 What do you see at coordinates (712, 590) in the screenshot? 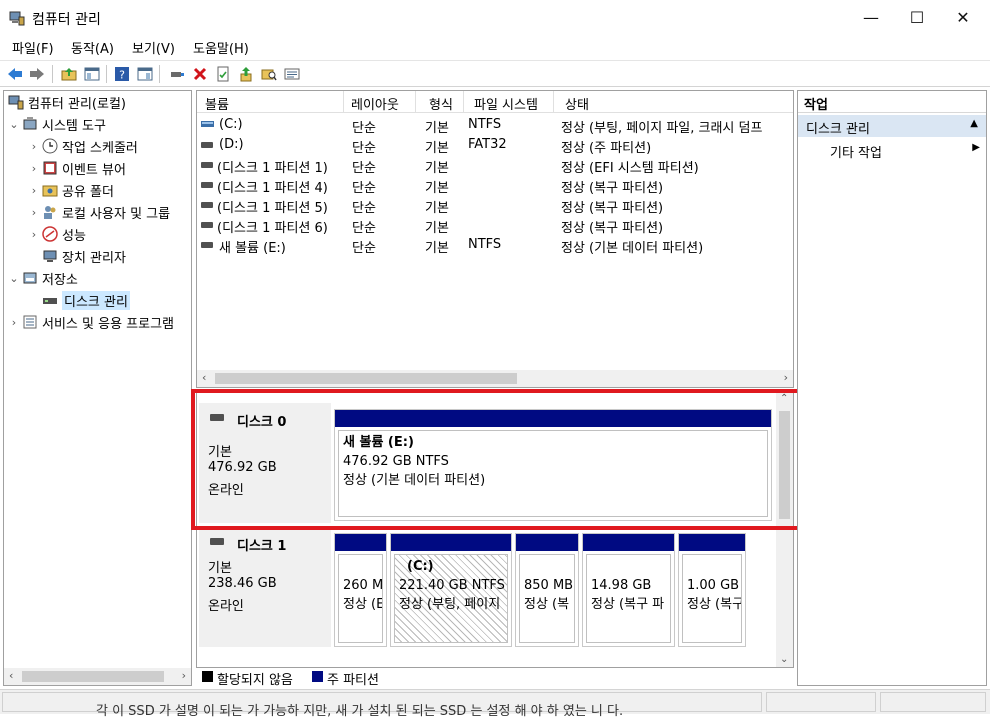
I see `partition-recovery-6: 1.00 GB 정상 (복구` at bounding box center [712, 590].